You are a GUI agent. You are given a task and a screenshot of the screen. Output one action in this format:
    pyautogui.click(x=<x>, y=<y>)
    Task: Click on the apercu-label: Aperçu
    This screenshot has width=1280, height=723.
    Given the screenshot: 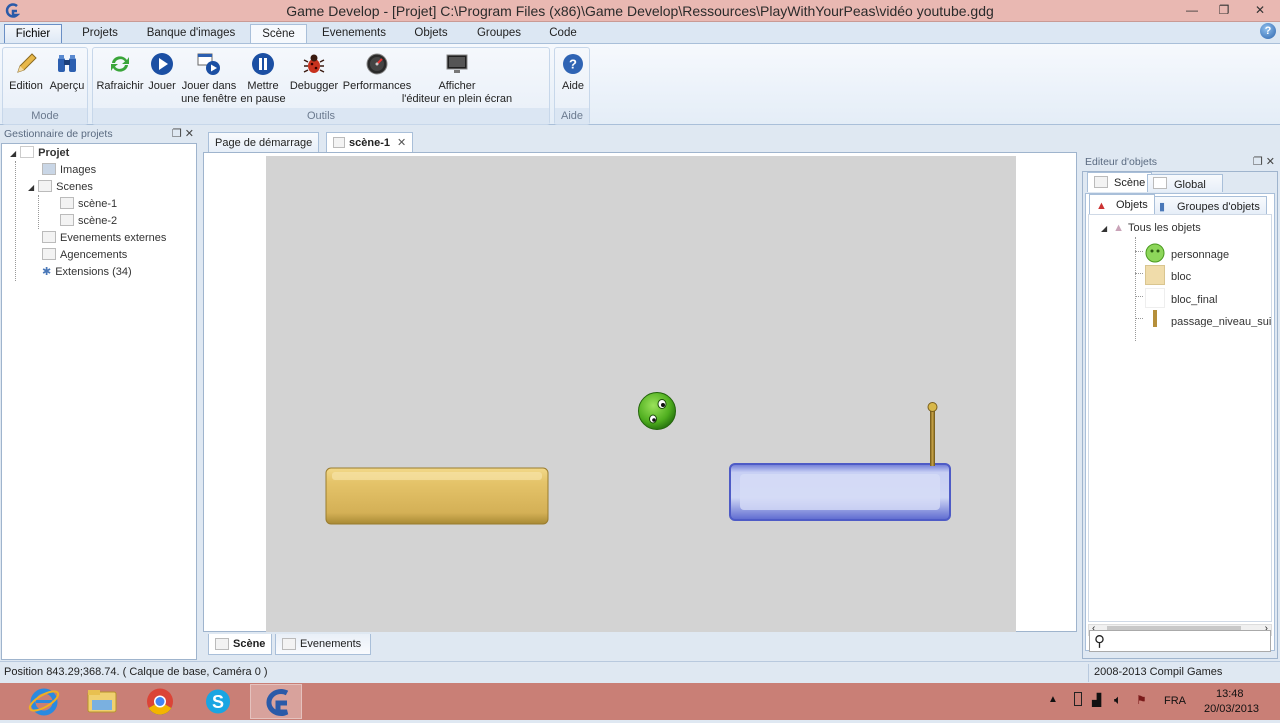 What is the action you would take?
    pyautogui.click(x=67, y=86)
    